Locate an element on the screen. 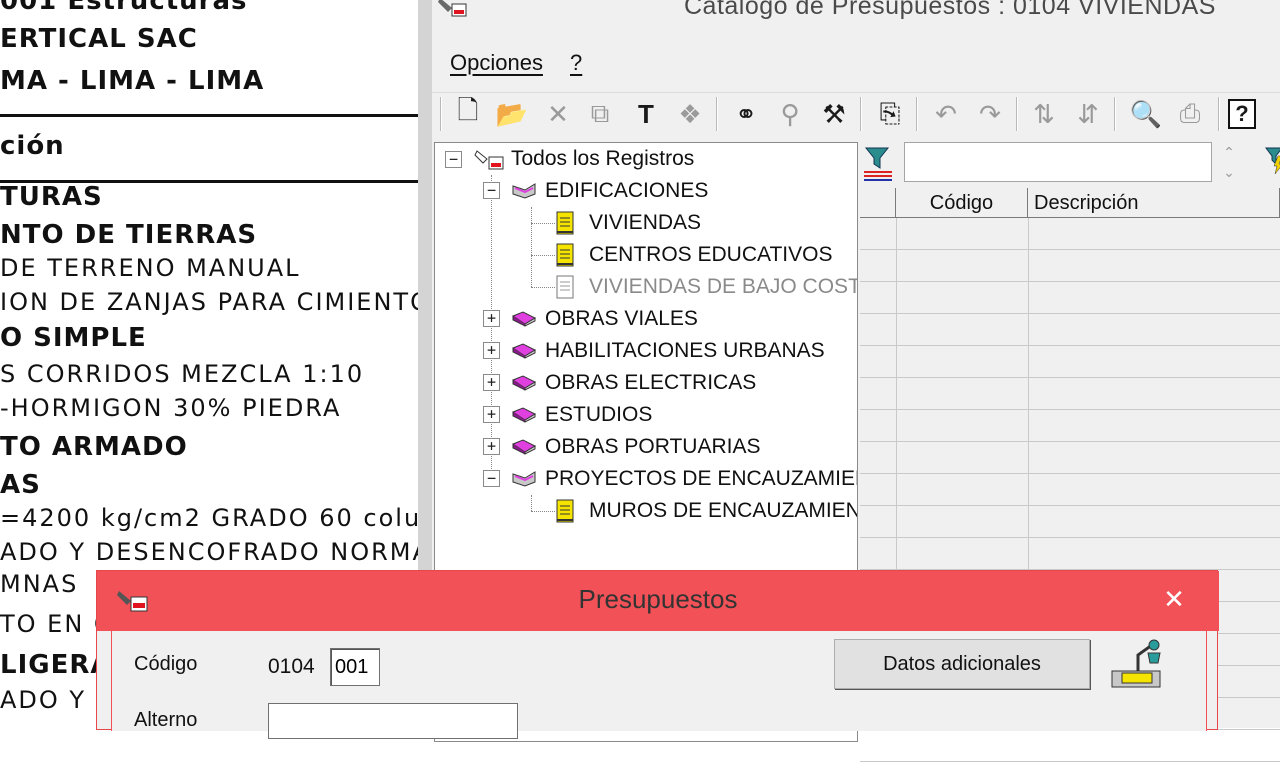  report-line: NTO DE TIERRAS is located at coordinates (129, 235).